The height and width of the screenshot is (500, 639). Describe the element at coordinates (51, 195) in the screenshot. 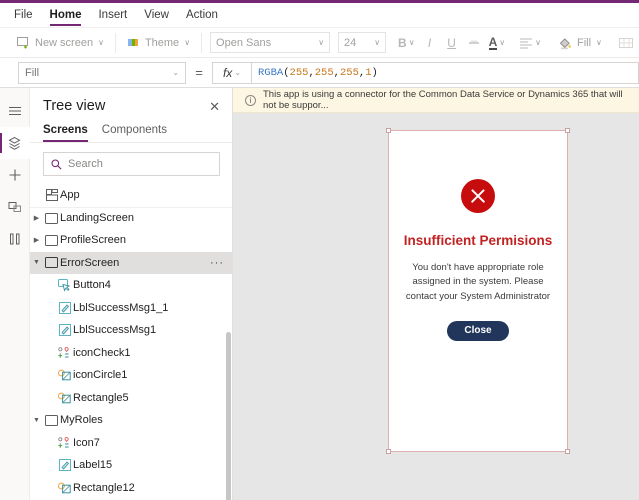

I see `app-icon` at that location.